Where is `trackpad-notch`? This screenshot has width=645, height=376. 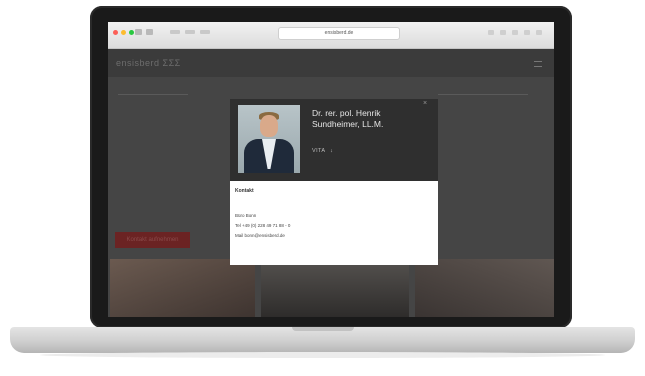 trackpad-notch is located at coordinates (323, 329).